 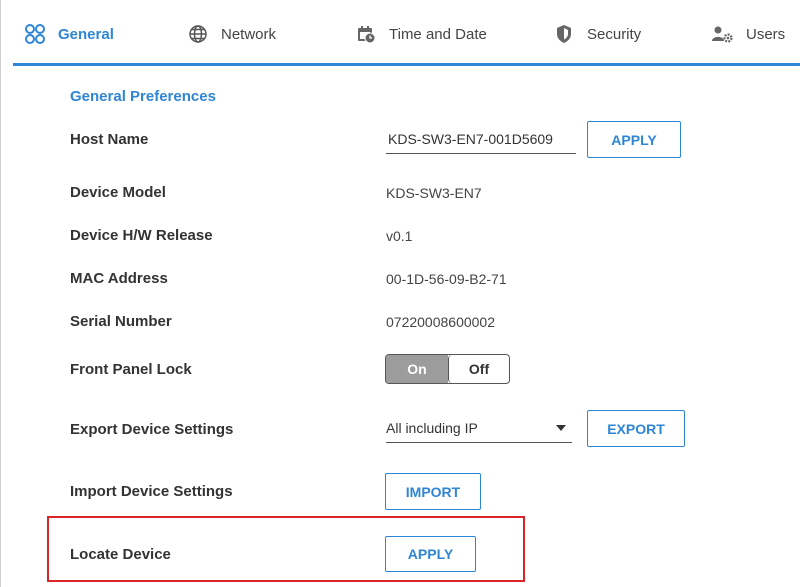 What do you see at coordinates (417, 369) in the screenshot?
I see `toggle-on-option: On` at bounding box center [417, 369].